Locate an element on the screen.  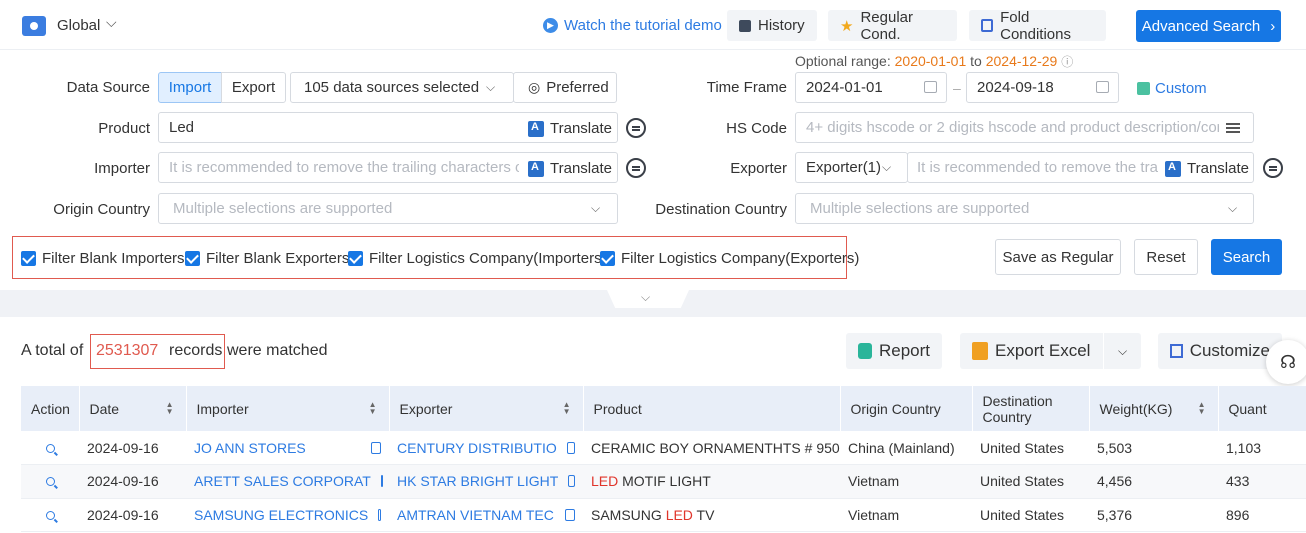
filter-blank-exporters-checkbox: Filter Blank Exporters is located at coordinates (267, 258).